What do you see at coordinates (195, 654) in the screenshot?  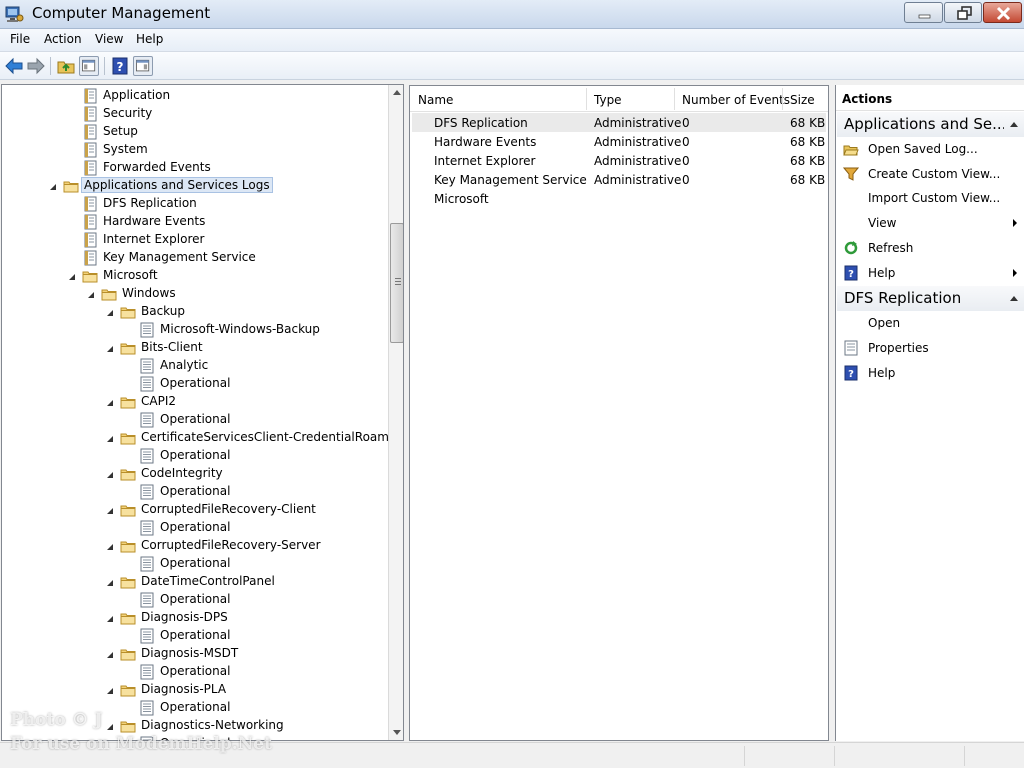 I see `tree-item: Diagnosis-MSDT` at bounding box center [195, 654].